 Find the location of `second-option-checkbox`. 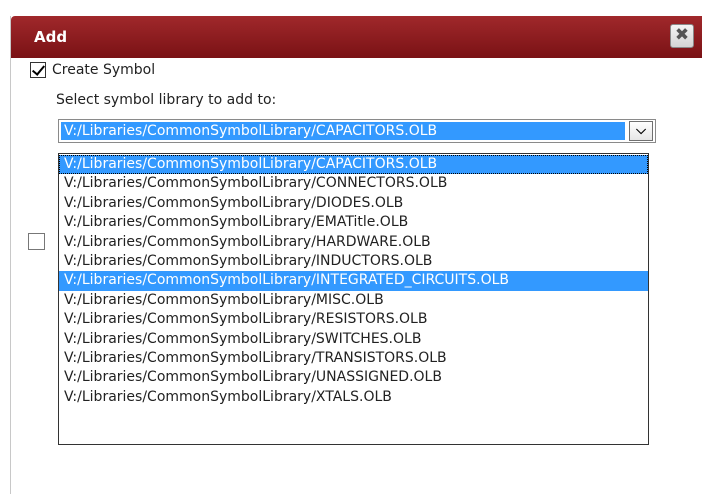

second-option-checkbox is located at coordinates (36, 241).